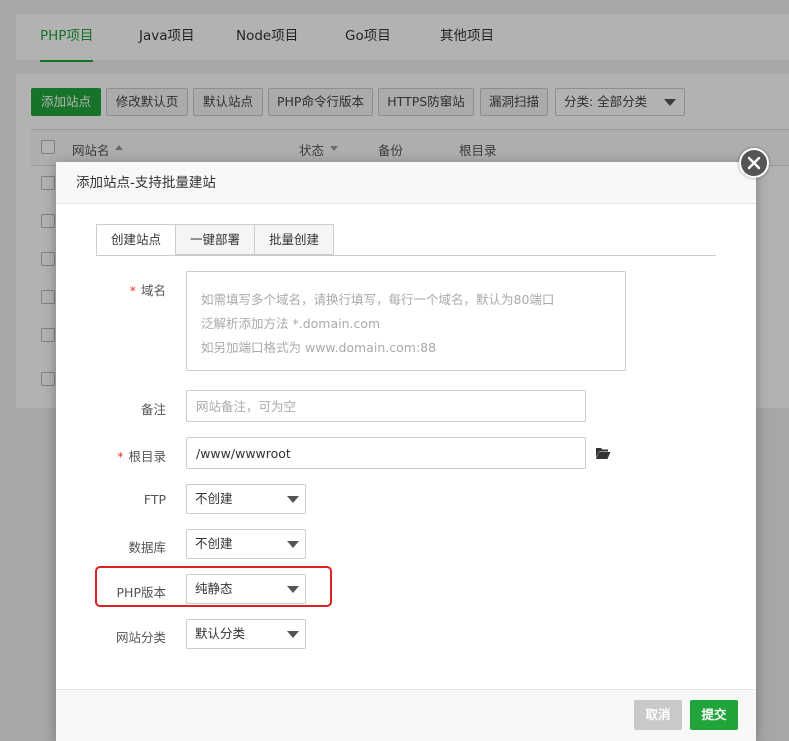 This screenshot has width=789, height=741. What do you see at coordinates (147, 290) in the screenshot?
I see `domain-label: * 域名` at bounding box center [147, 290].